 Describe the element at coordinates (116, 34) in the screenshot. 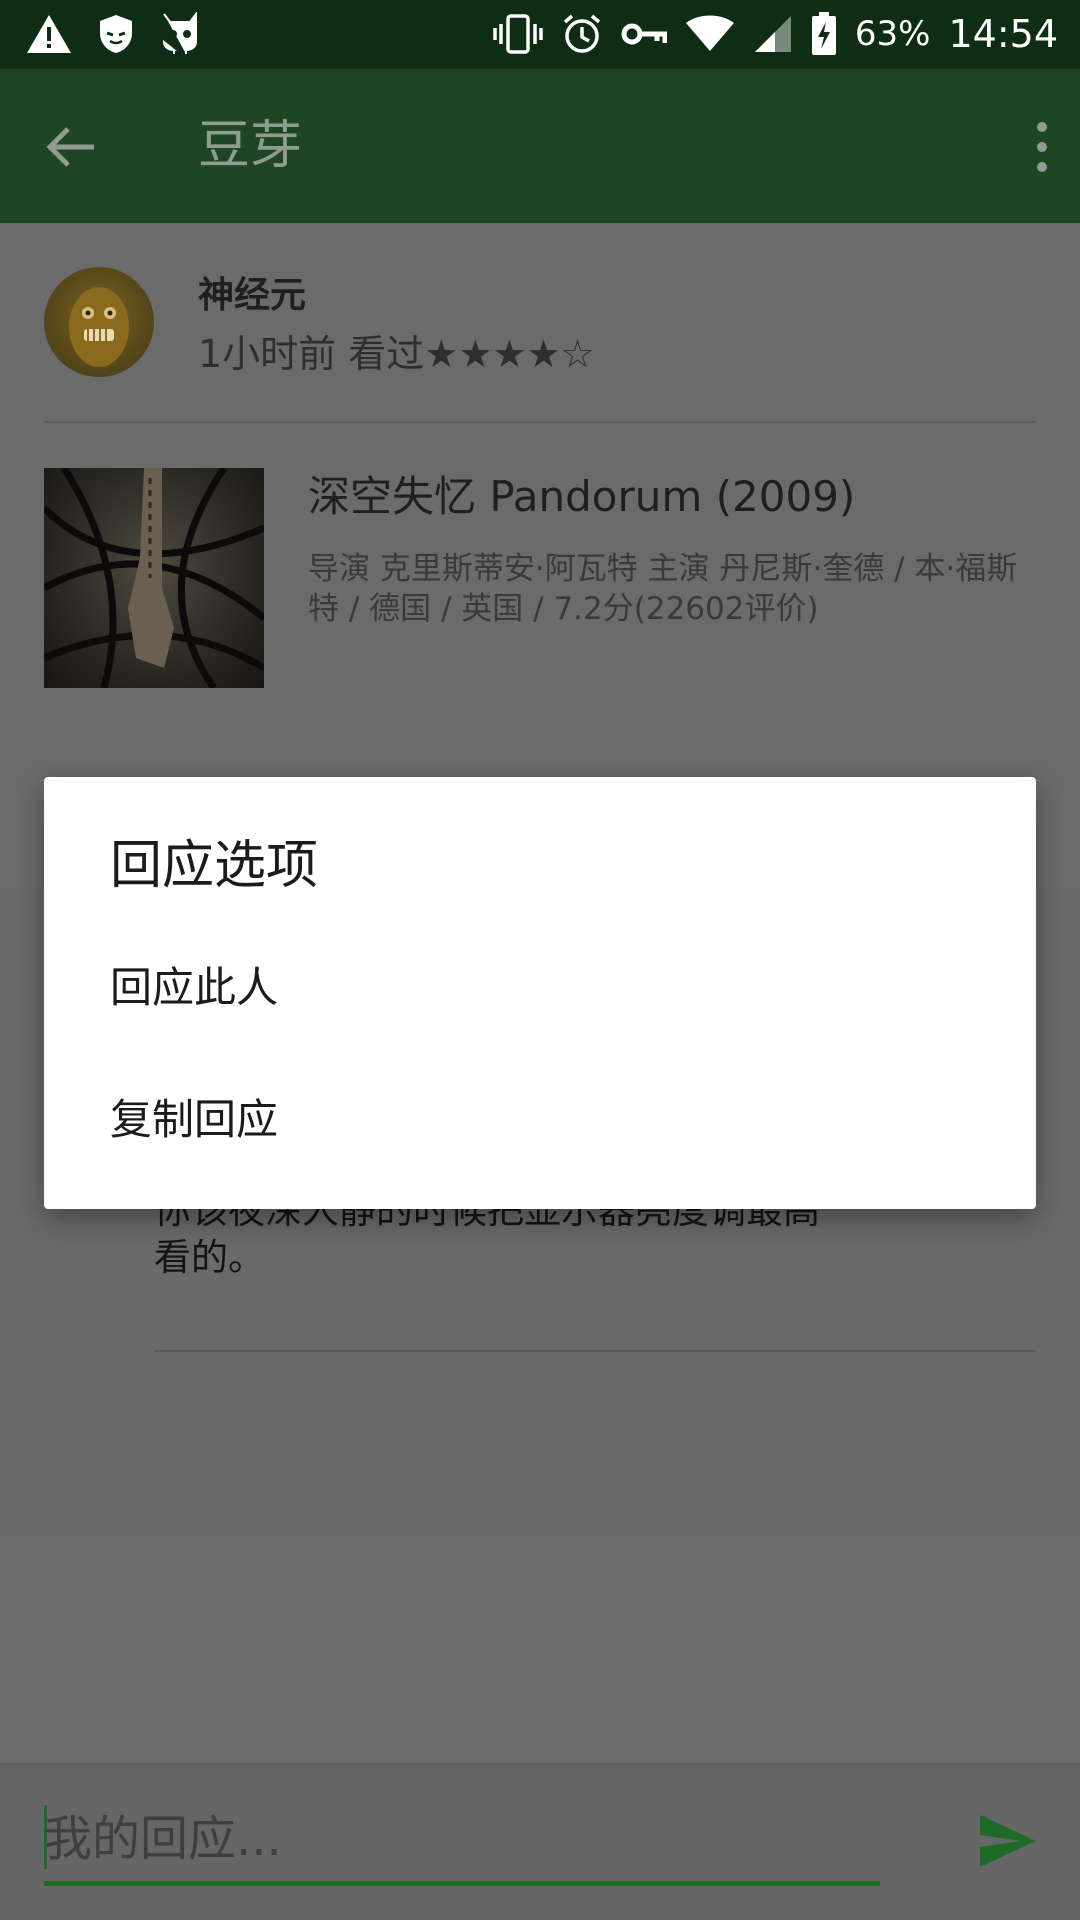

I see `shield-icon` at that location.